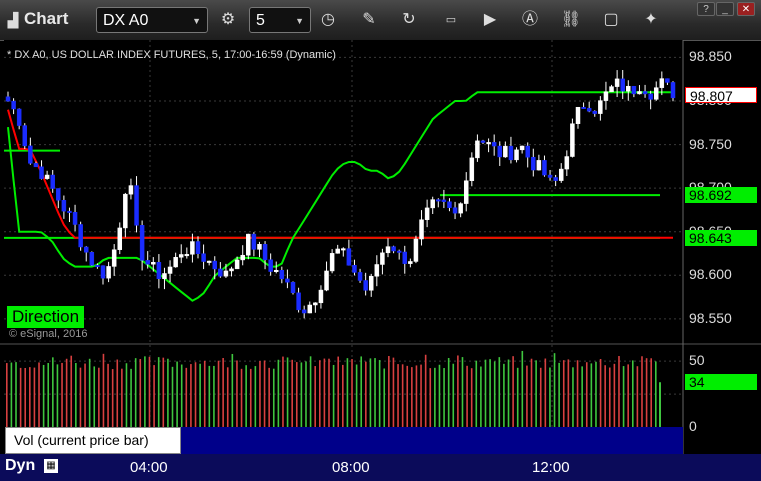 The height and width of the screenshot is (481, 761). I want to click on get-data-icon: ▭, so click(451, 20).